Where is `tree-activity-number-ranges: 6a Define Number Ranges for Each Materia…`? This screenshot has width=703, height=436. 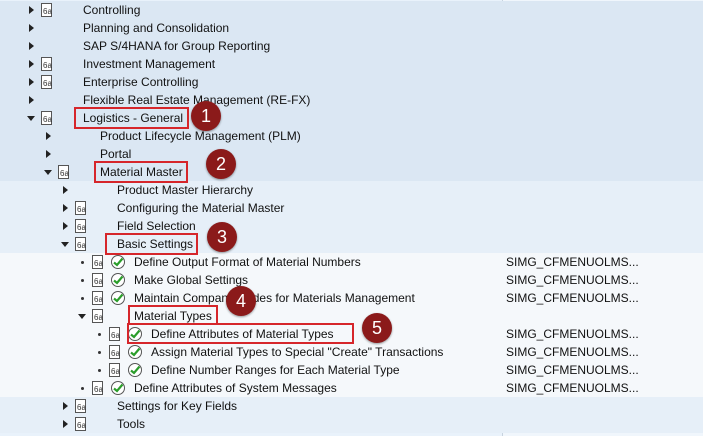
tree-activity-number-ranges: 6a Define Number Ranges for Each Materia… is located at coordinates (351, 370).